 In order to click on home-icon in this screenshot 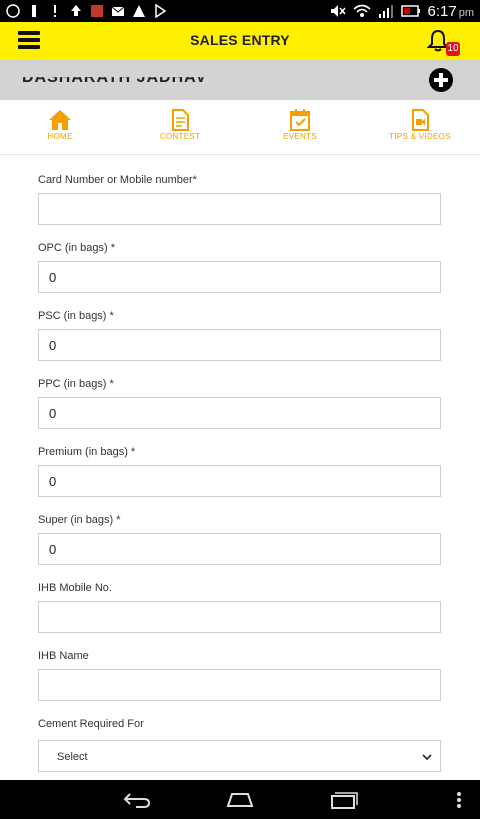, I will do `click(60, 120)`.